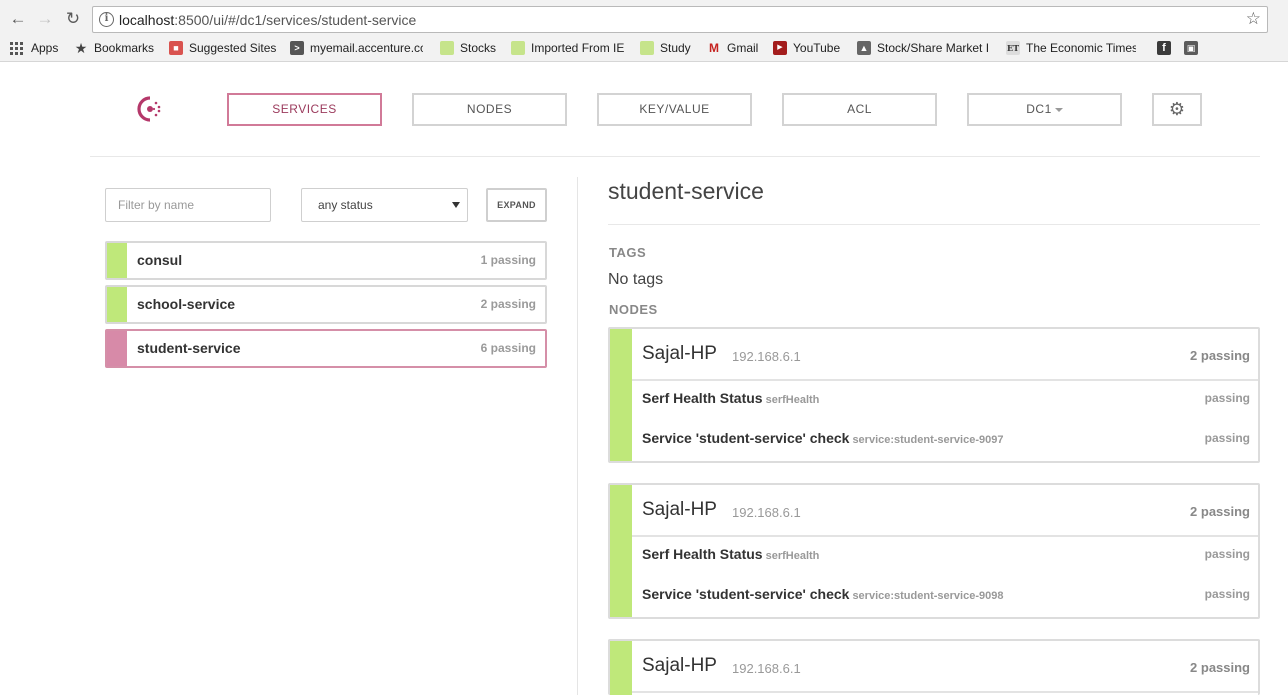 This screenshot has height=695, width=1288. What do you see at coordinates (1044, 109) in the screenshot?
I see `datacenter-dropdown: DC1` at bounding box center [1044, 109].